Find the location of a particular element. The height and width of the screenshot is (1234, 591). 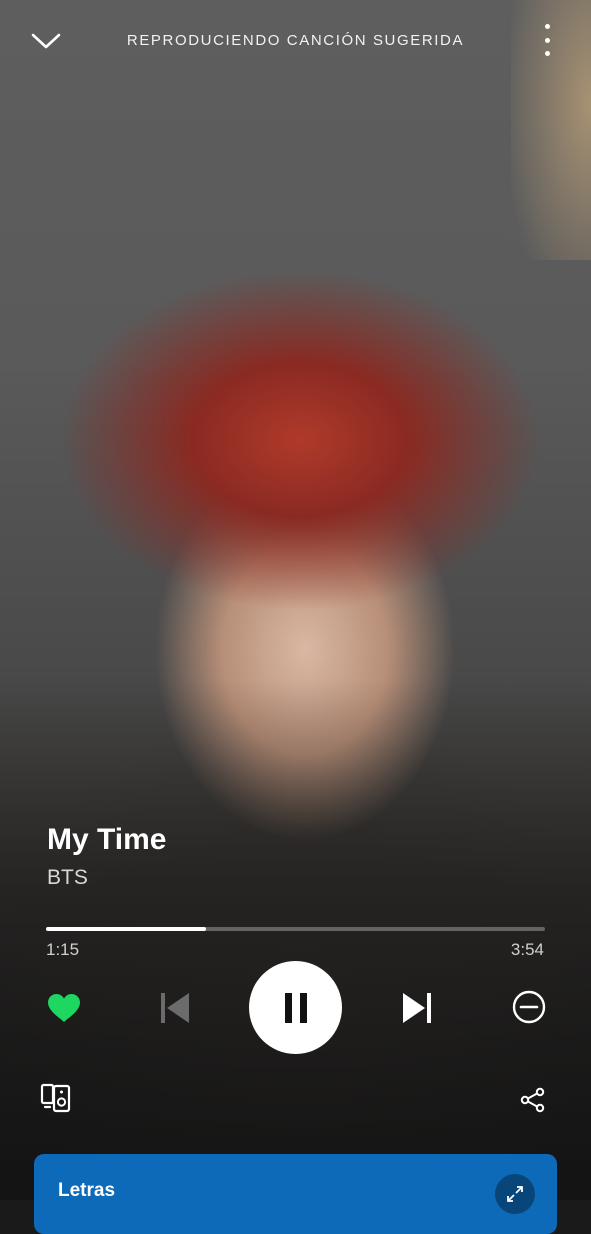

expand-lyrics-button is located at coordinates (515, 1194).